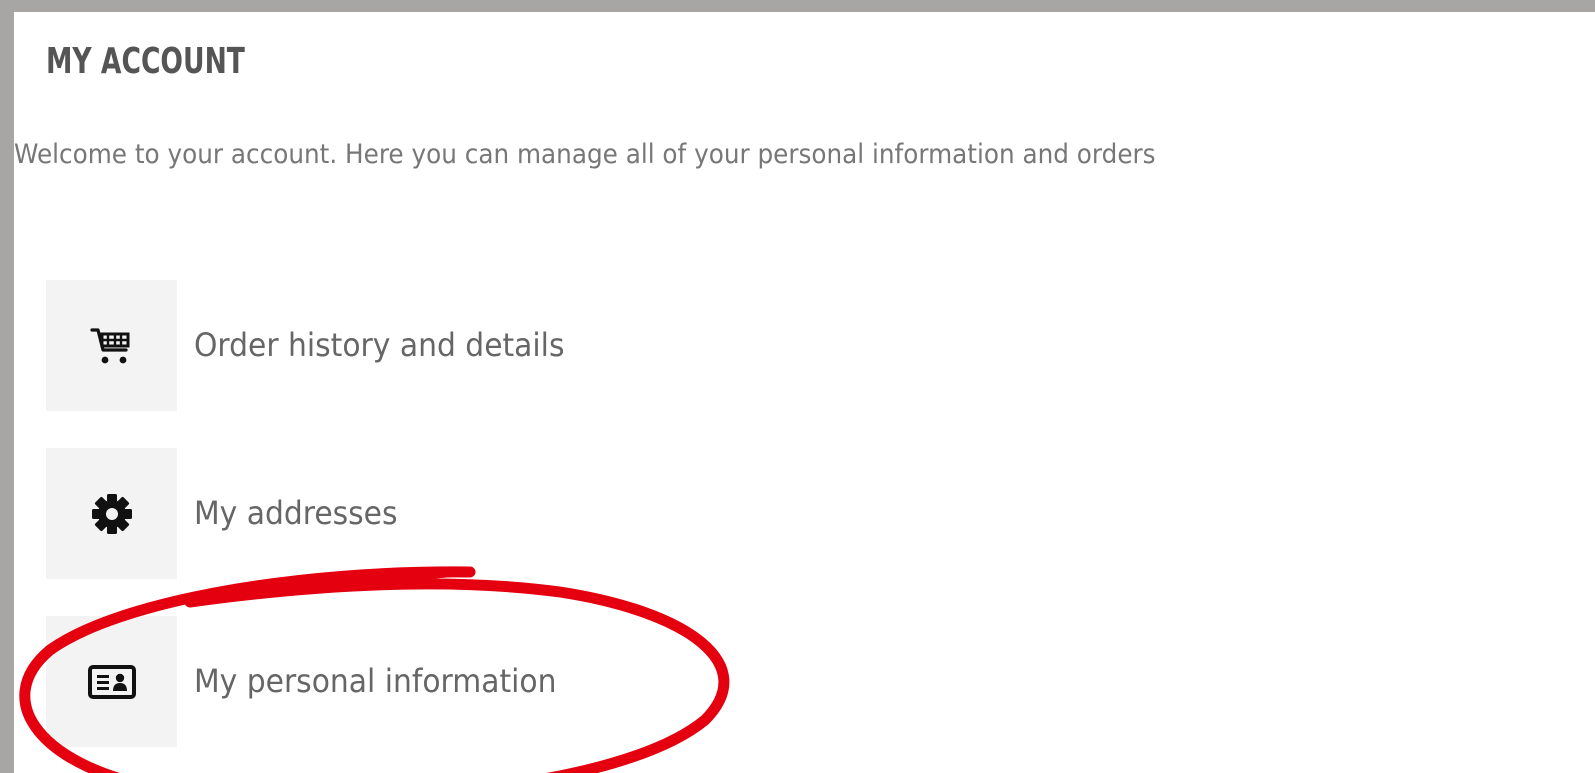  Describe the element at coordinates (145, 61) in the screenshot. I see `page-title: MY ACCOUNT` at that location.